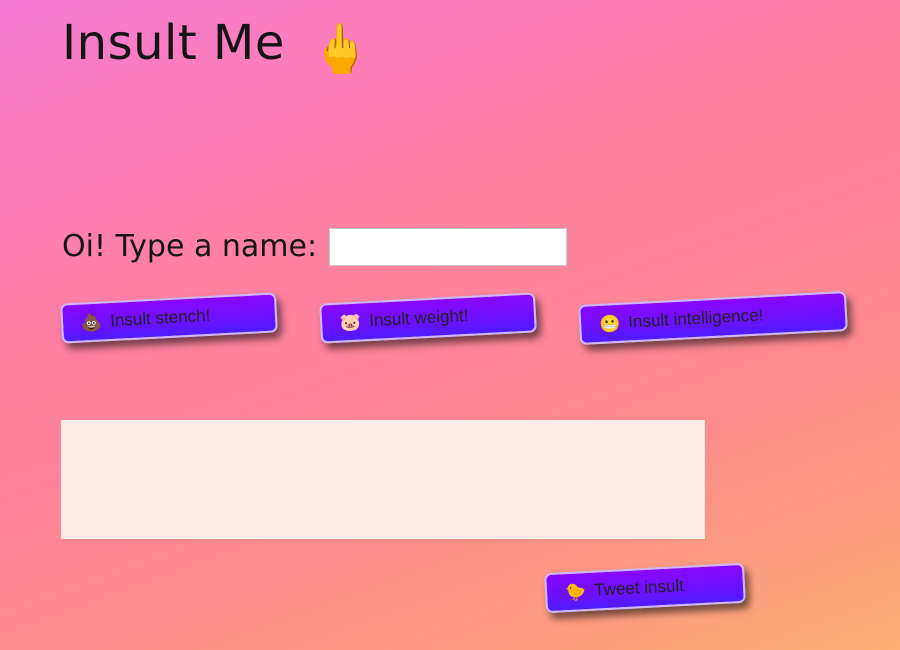 Image resolution: width=900 pixels, height=650 pixels. I want to click on page-title-text: Insult Me, so click(173, 43).